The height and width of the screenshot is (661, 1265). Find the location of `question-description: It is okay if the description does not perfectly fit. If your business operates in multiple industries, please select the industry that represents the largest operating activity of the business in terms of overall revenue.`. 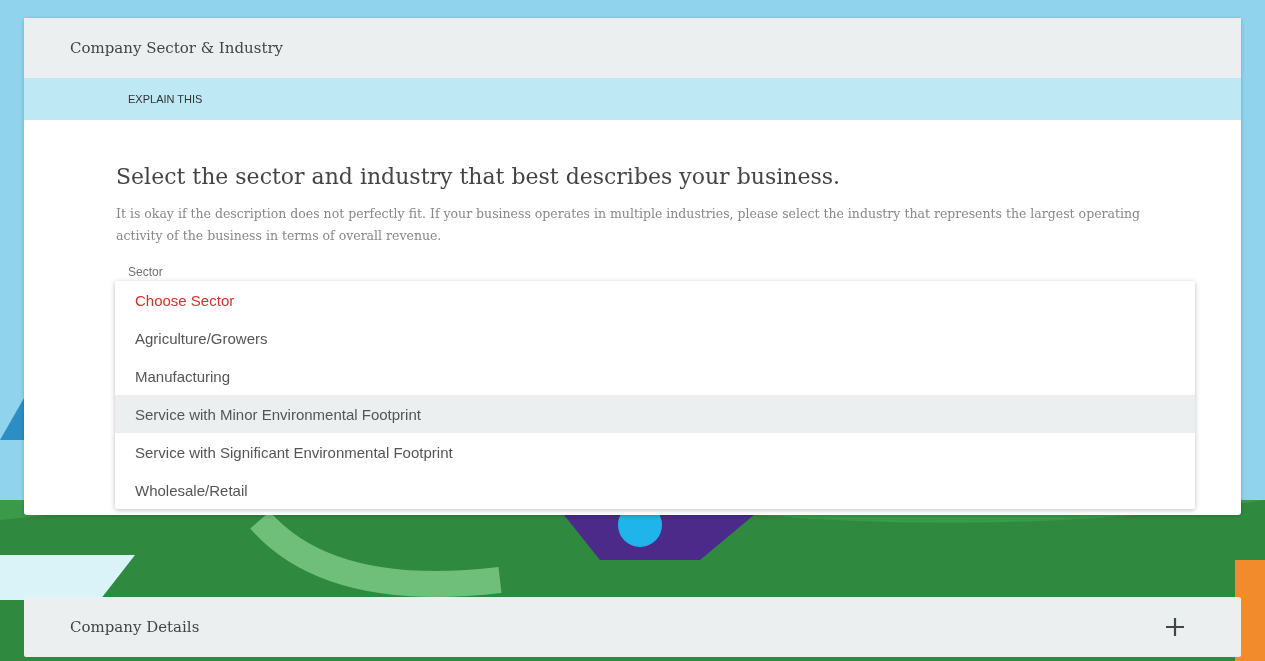

question-description: It is okay if the description does not perfectly fit. If your business operates in multiple industries, please select the industry that represents the largest operating activity of the business in terms of overall revenue. is located at coordinates (629, 225).